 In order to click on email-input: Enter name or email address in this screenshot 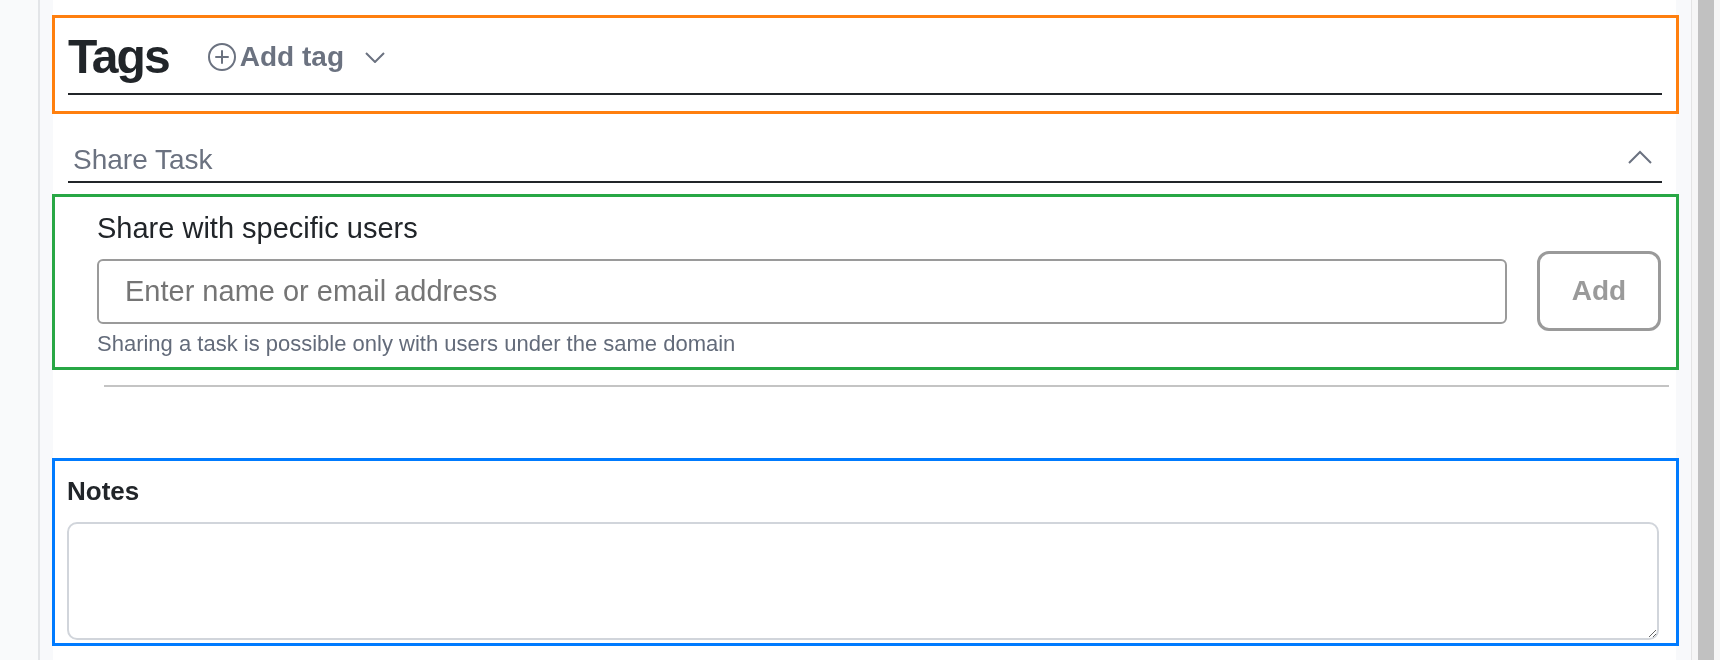, I will do `click(802, 291)`.